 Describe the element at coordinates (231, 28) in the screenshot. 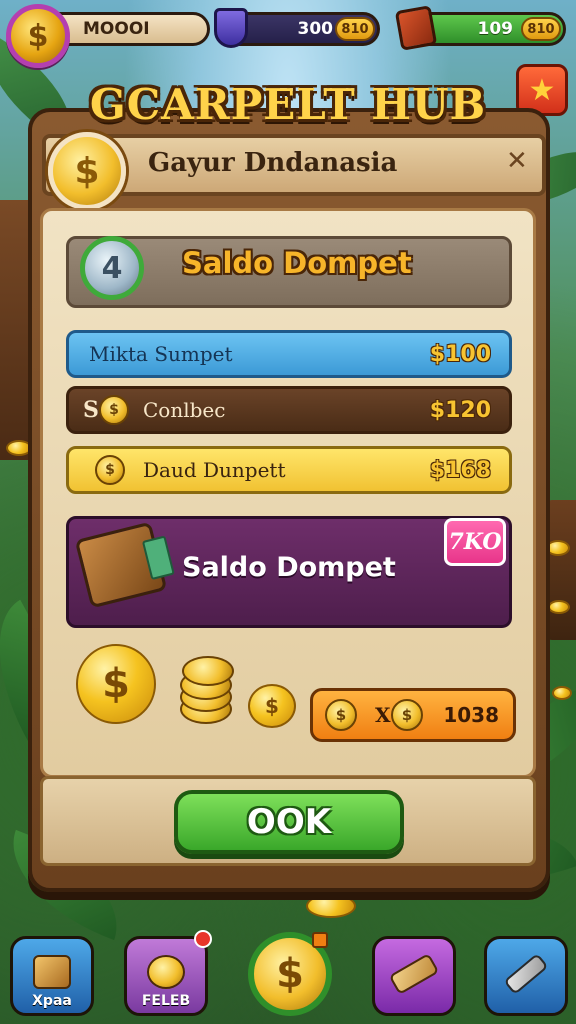

I see `shield-icon` at that location.